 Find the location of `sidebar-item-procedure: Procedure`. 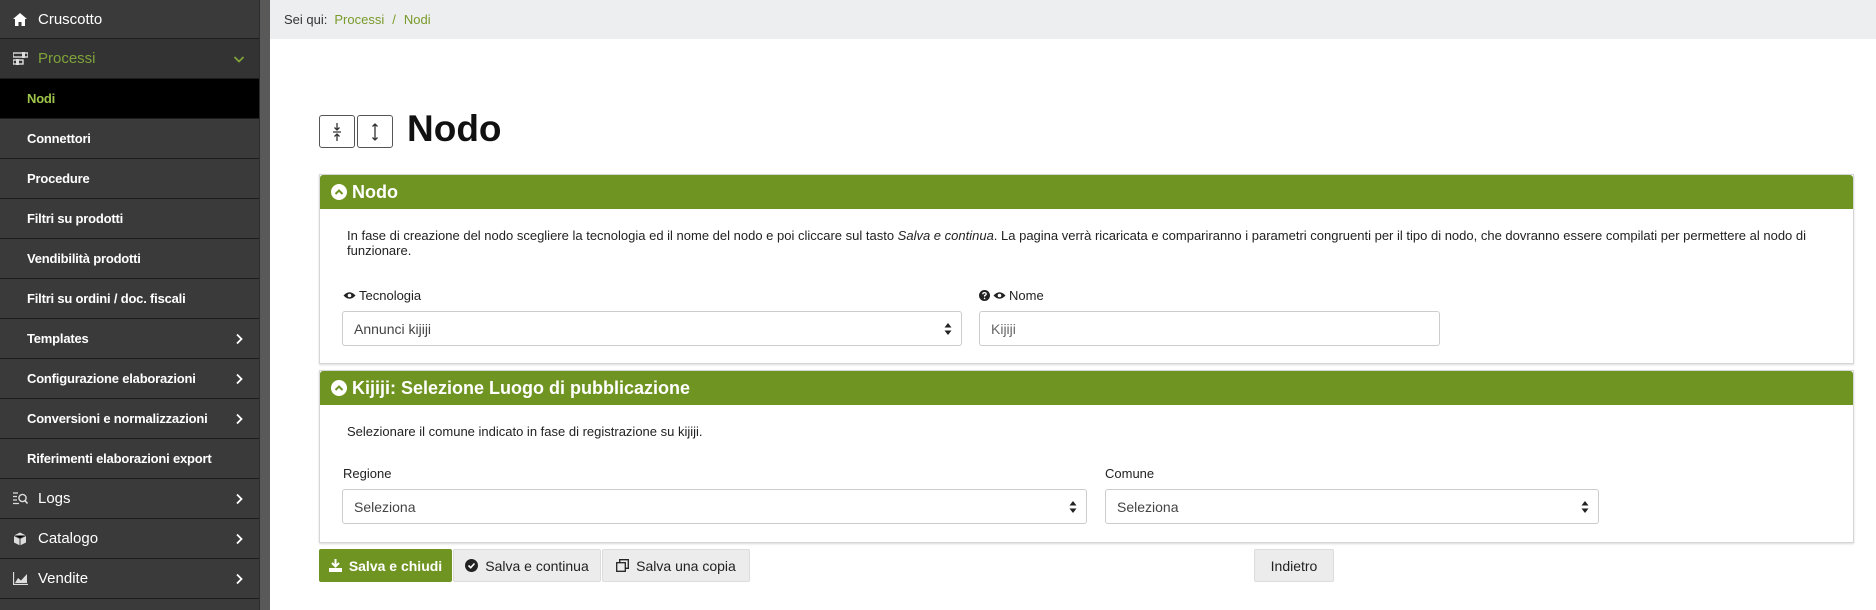

sidebar-item-procedure: Procedure is located at coordinates (129, 179).